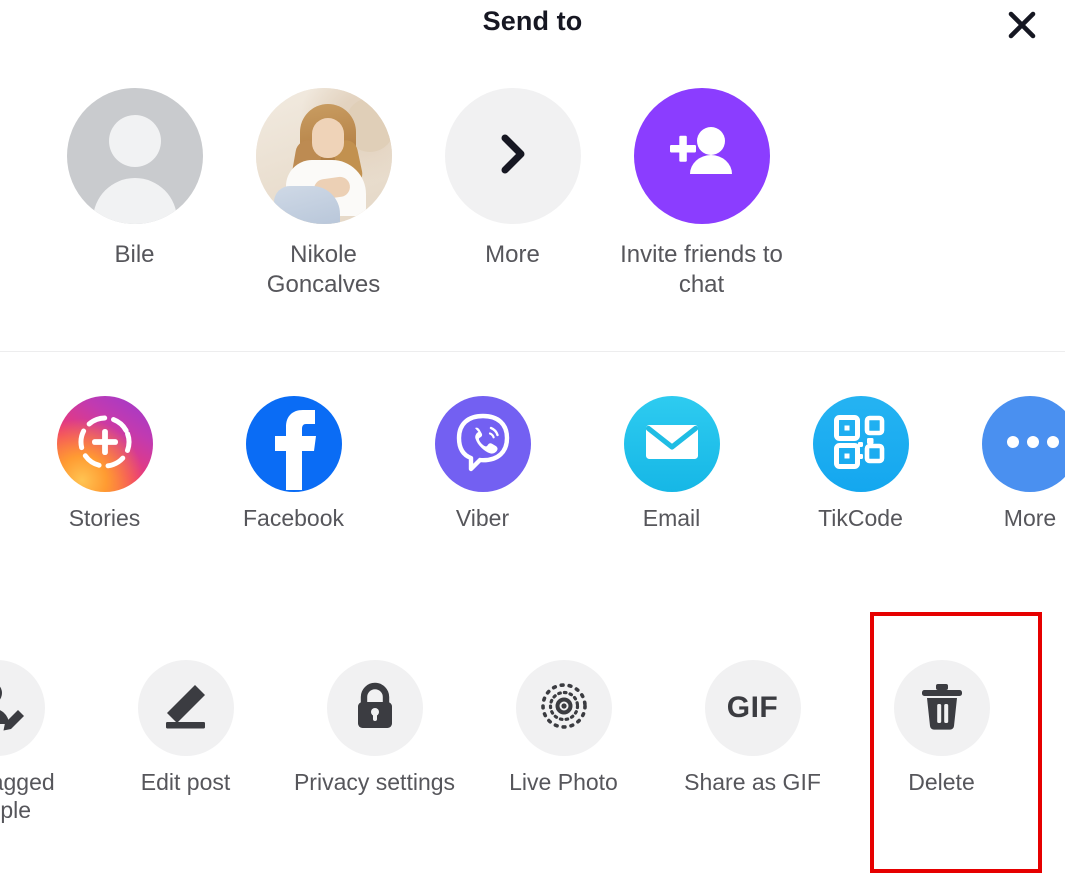  I want to click on action-edit-post: Edit post, so click(185, 728).